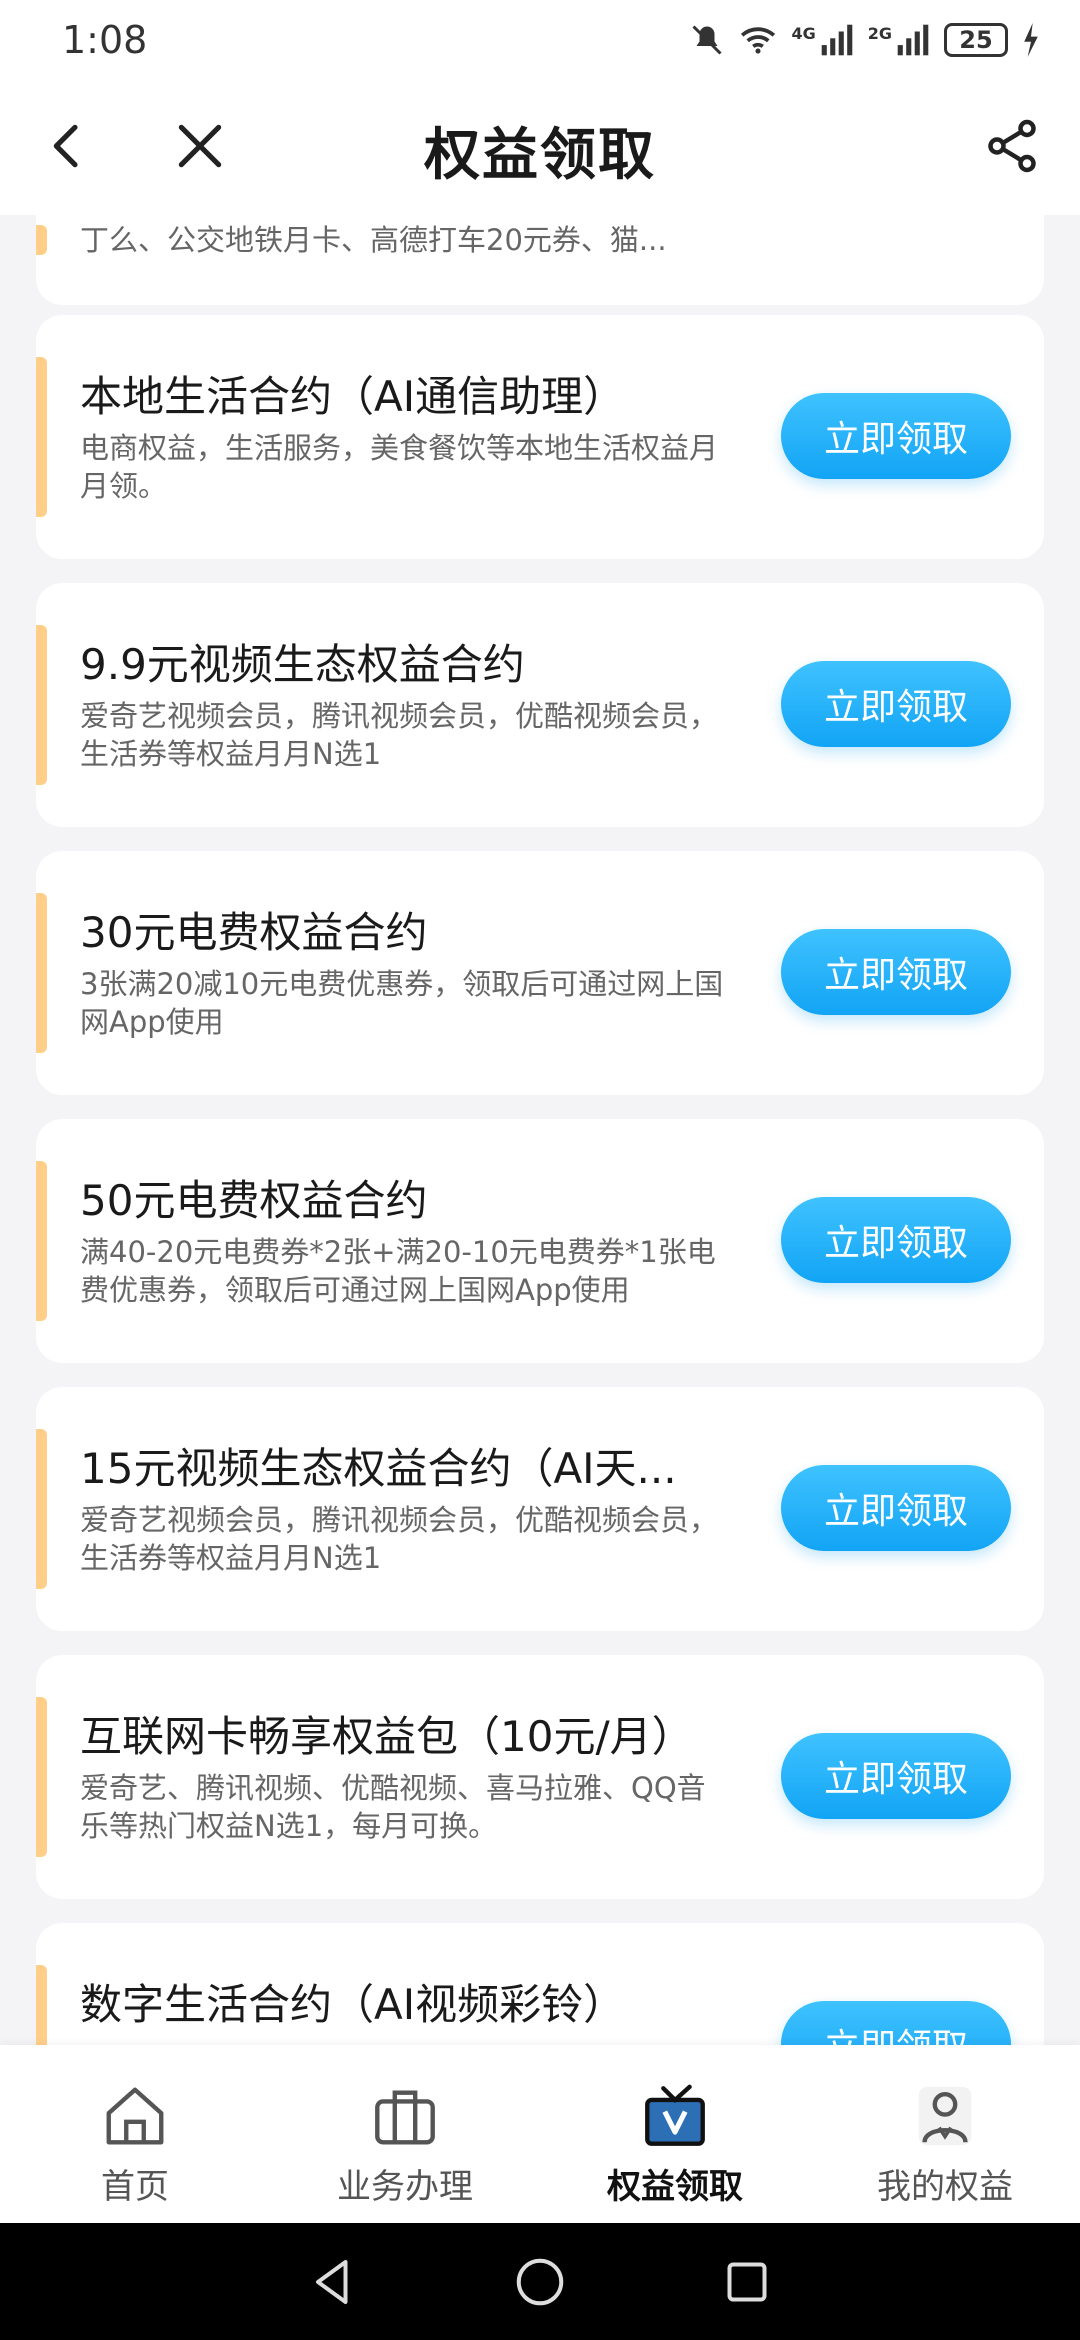 This screenshot has height=2340, width=1080. I want to click on system-nav-bar, so click(540, 2281).